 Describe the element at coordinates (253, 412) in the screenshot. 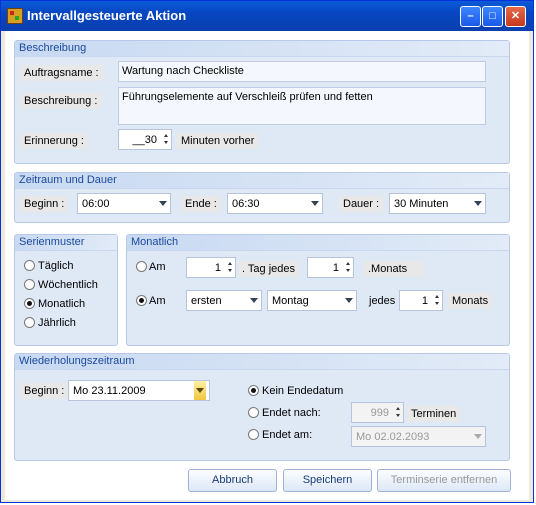

I see `radio-endet-nach` at that location.